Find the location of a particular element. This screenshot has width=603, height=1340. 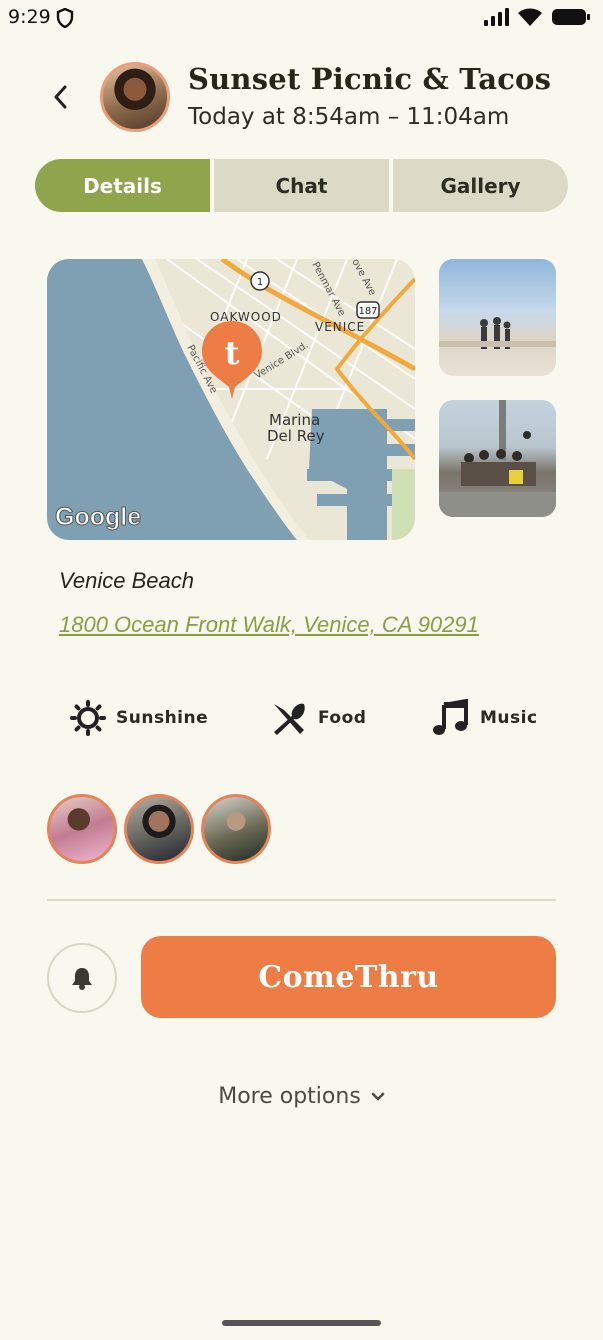

tab-chat: Chat is located at coordinates (301, 185).